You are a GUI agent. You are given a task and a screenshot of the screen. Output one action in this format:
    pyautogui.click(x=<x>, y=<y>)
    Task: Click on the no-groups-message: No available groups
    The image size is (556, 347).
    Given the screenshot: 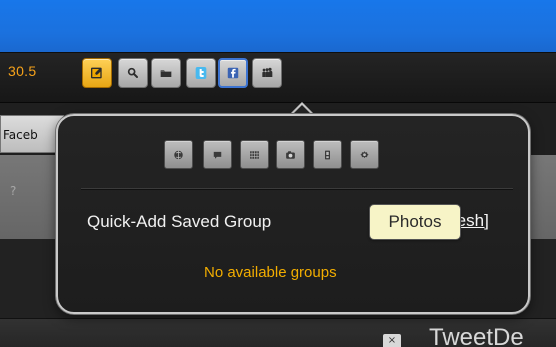 What is the action you would take?
    pyautogui.click(x=270, y=272)
    